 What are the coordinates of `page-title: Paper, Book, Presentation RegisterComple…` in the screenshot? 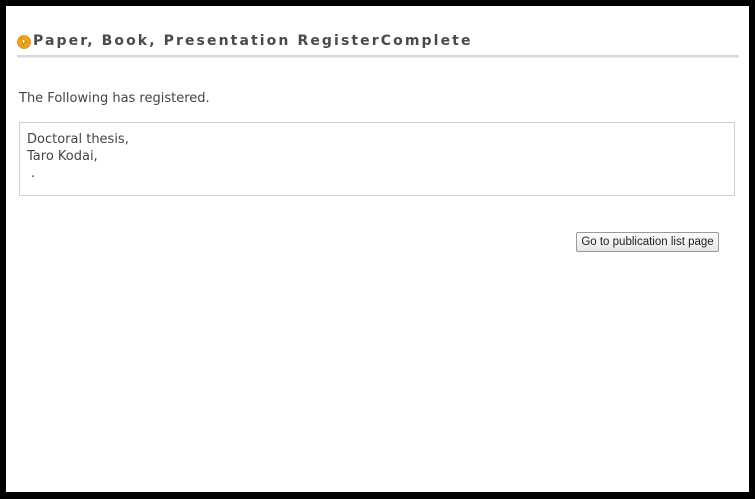 It's located at (253, 41).